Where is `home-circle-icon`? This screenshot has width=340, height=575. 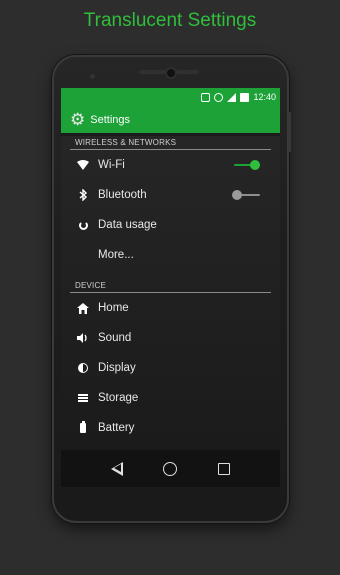
home-circle-icon is located at coordinates (170, 468).